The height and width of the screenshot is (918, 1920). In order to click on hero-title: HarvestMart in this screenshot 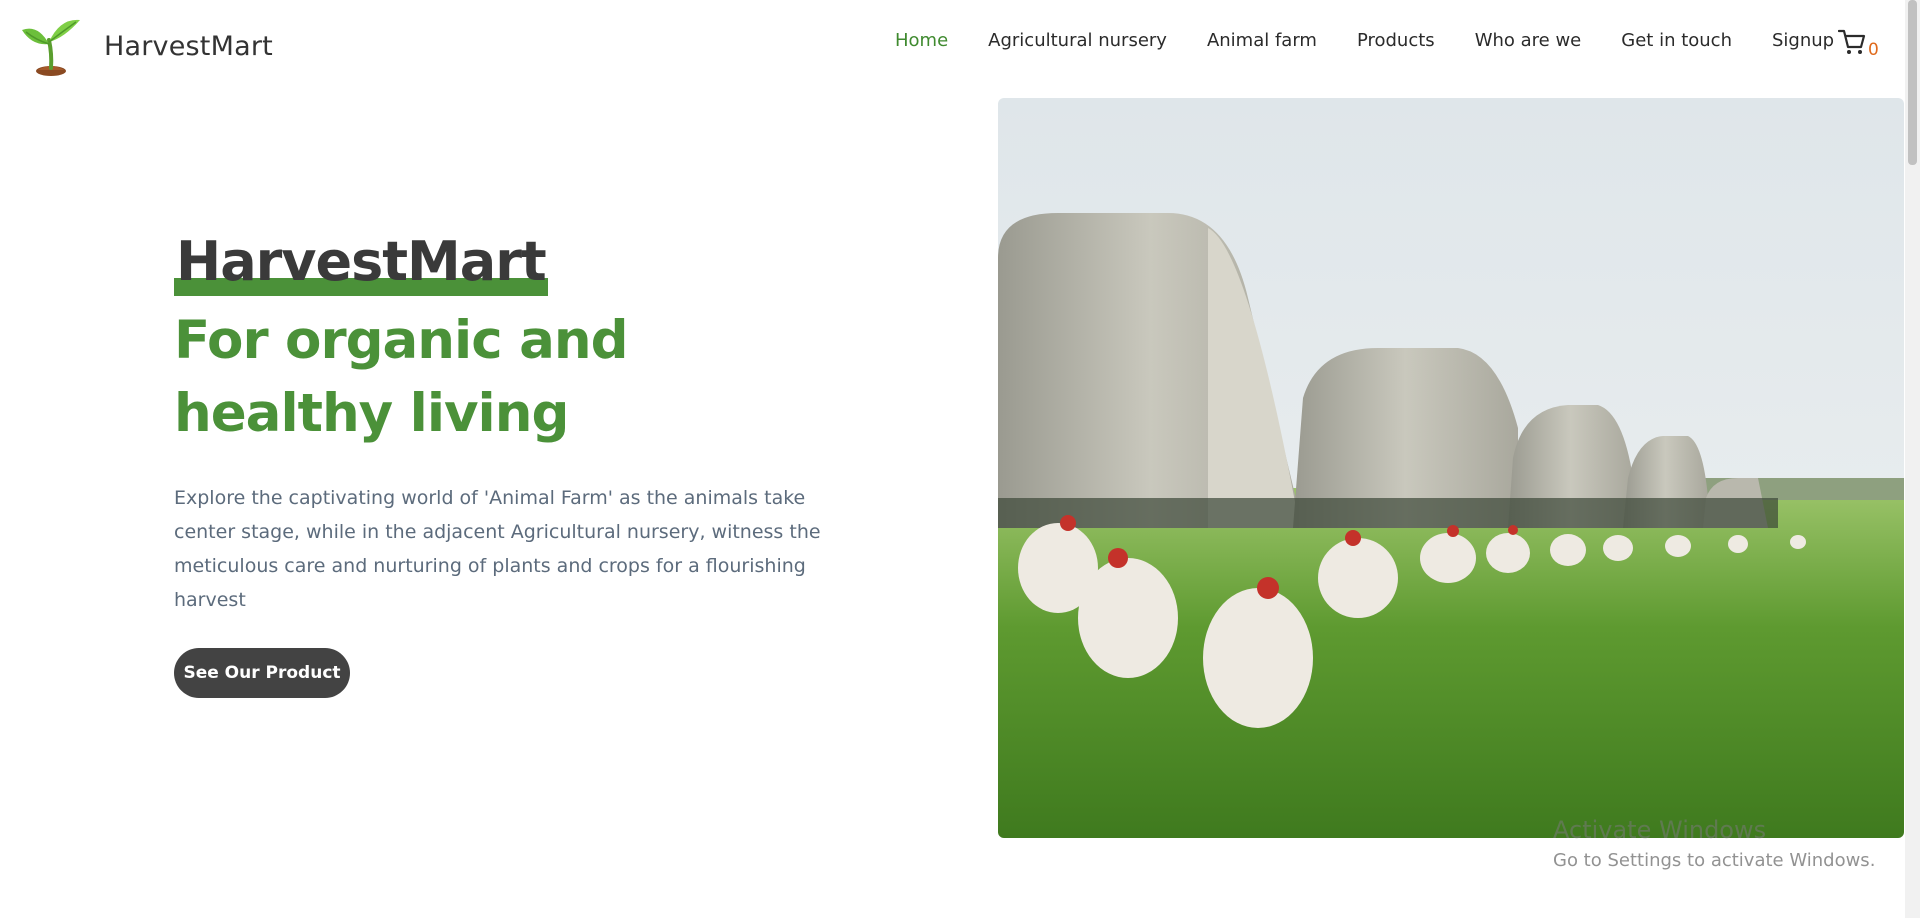, I will do `click(361, 263)`.